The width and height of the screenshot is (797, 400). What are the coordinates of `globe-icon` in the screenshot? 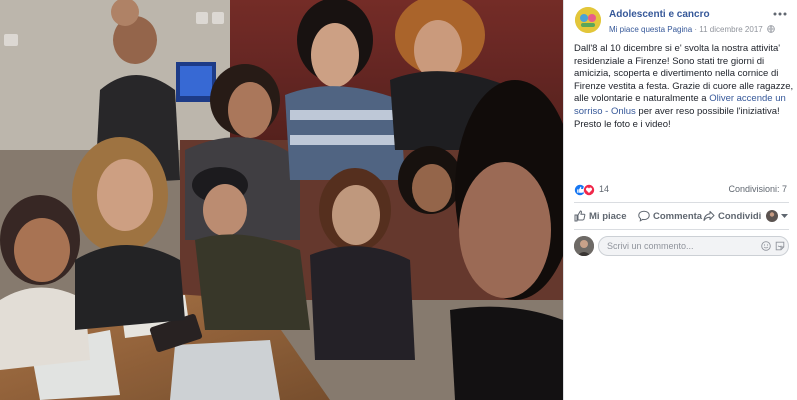 It's located at (771, 29).